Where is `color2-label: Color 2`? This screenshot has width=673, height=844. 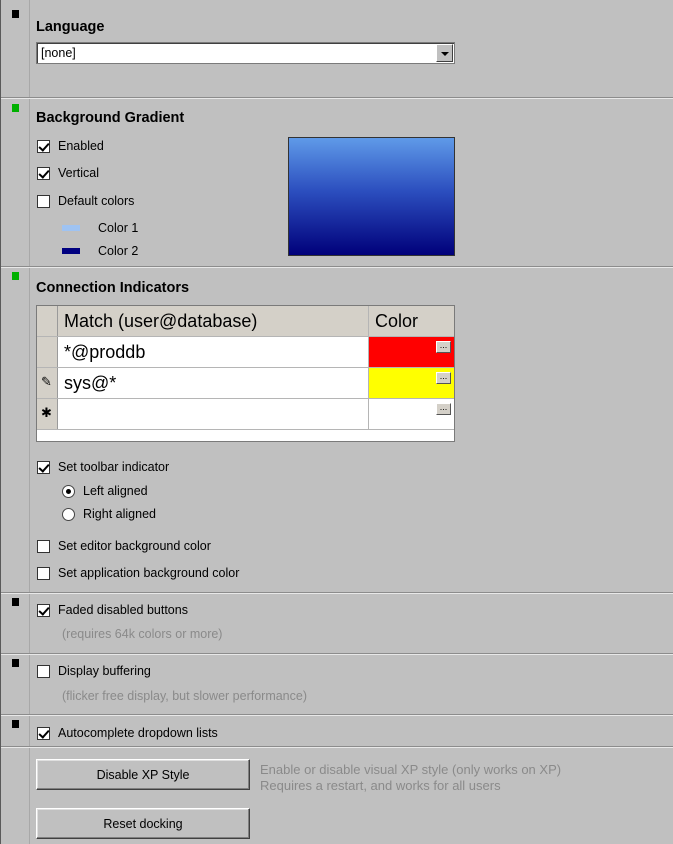 color2-label: Color 2 is located at coordinates (118, 251).